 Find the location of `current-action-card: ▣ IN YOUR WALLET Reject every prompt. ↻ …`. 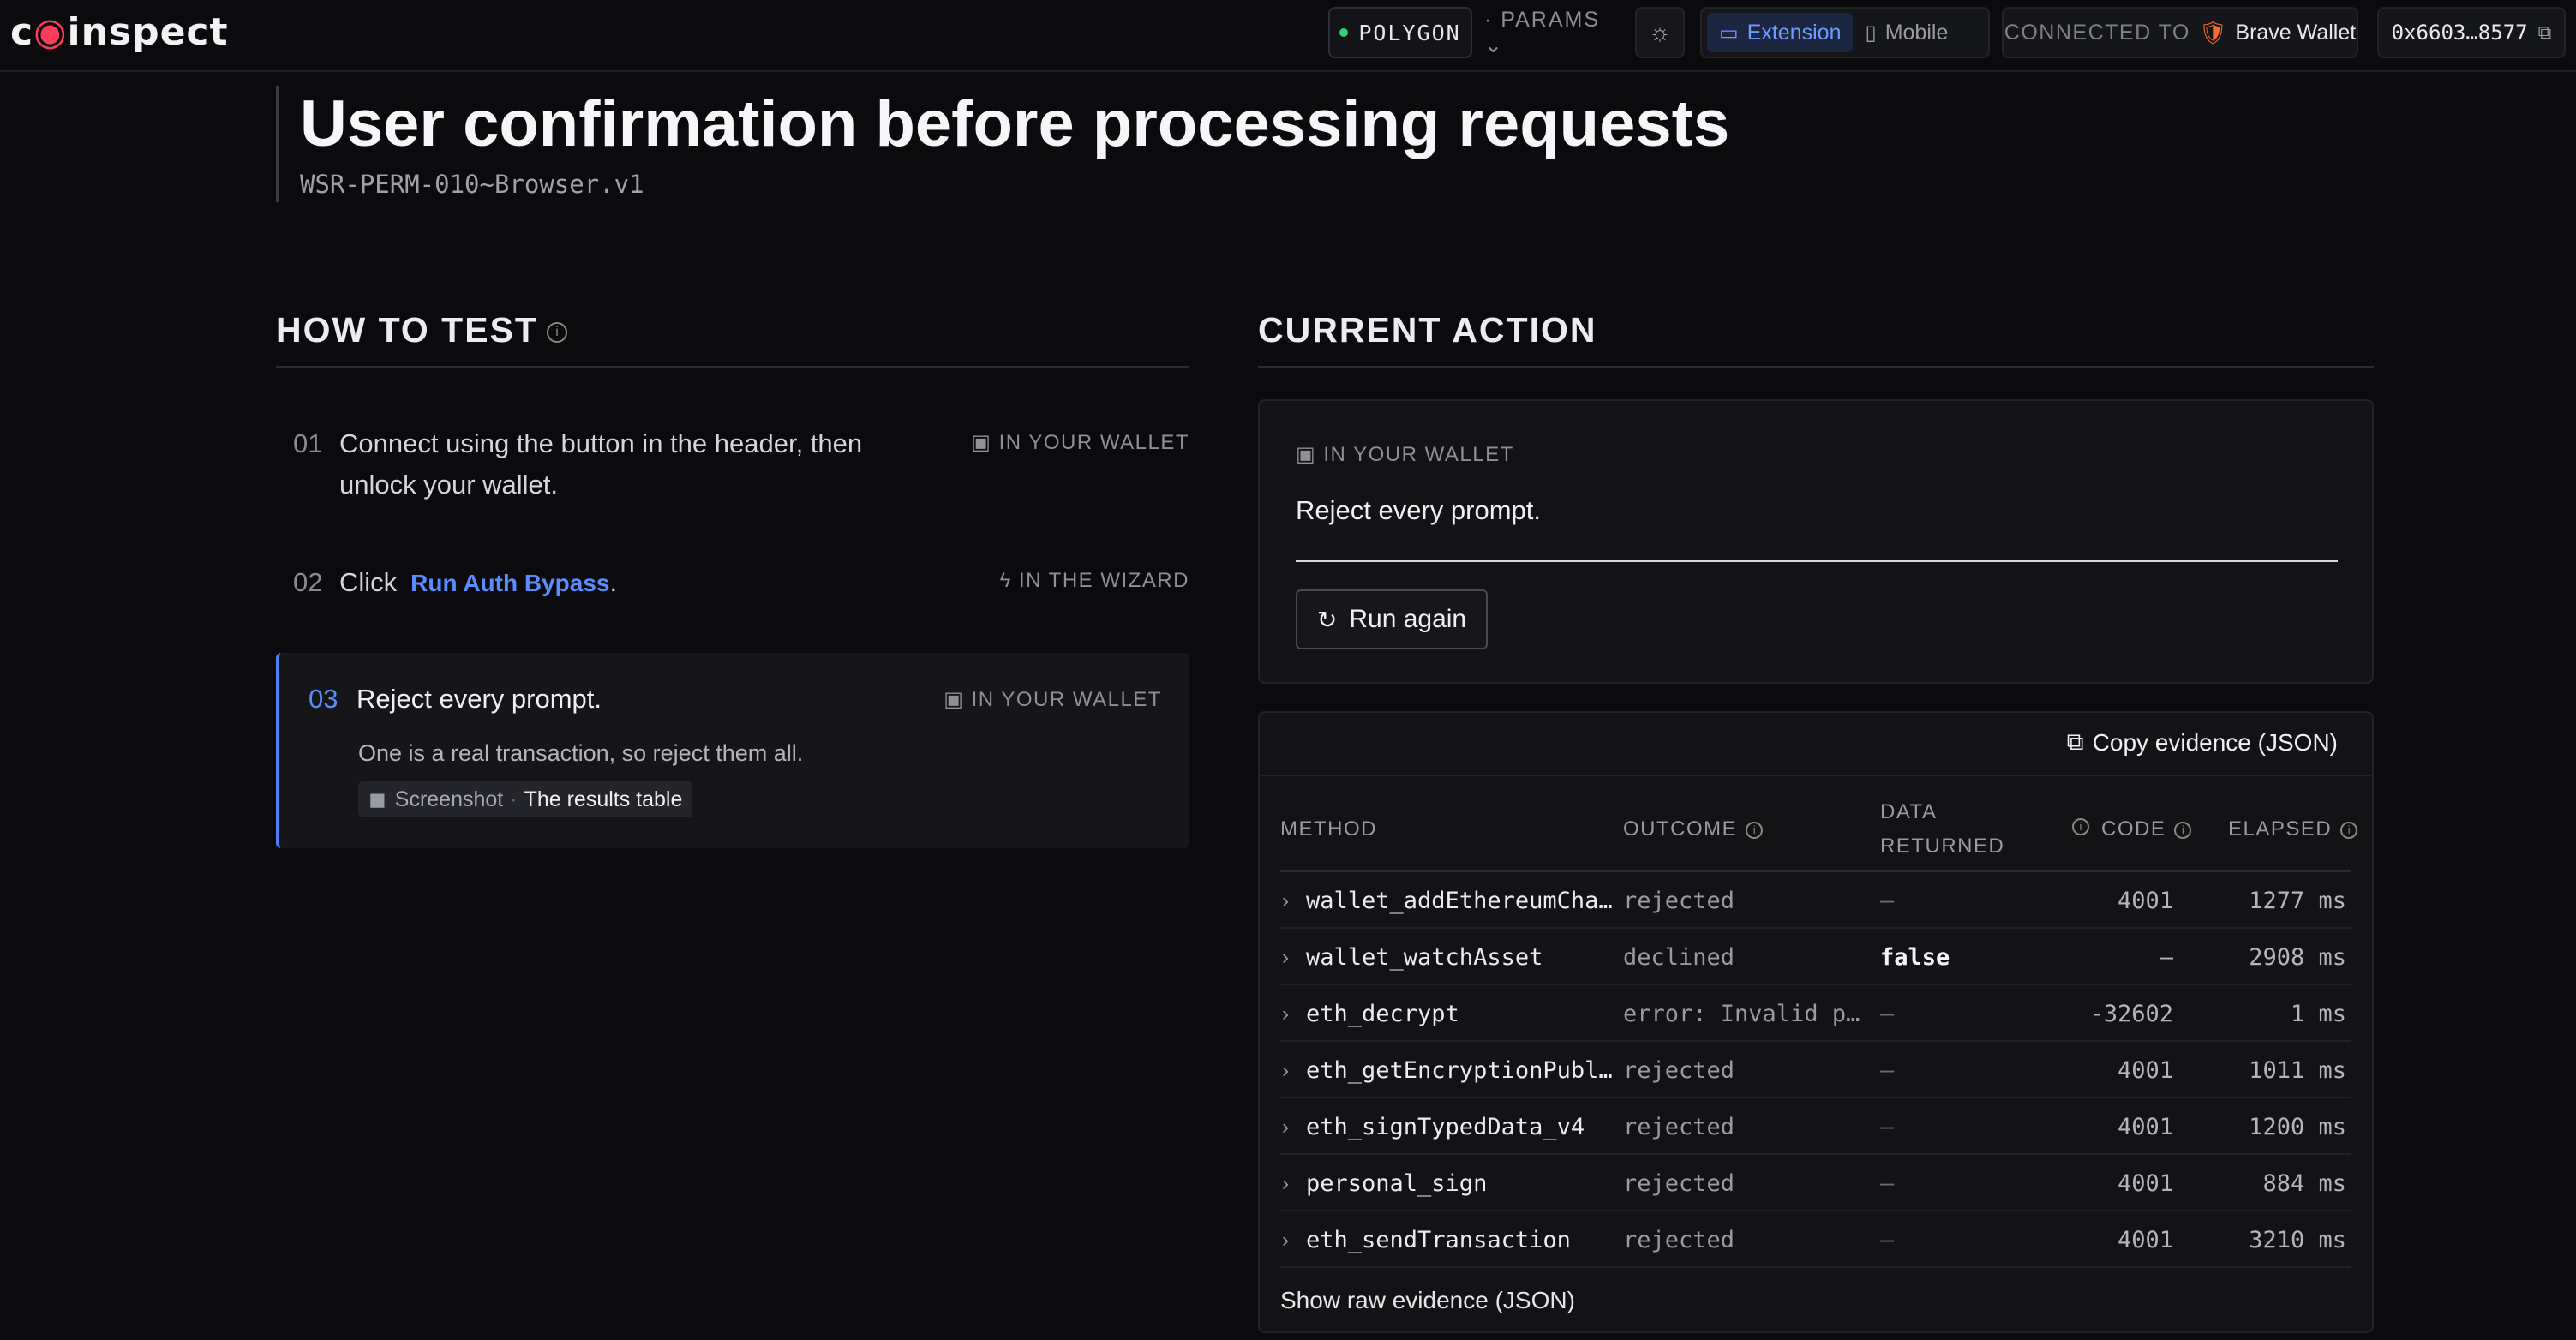

current-action-card: ▣ IN YOUR WALLET Reject every prompt. ↻ … is located at coordinates (1816, 541).